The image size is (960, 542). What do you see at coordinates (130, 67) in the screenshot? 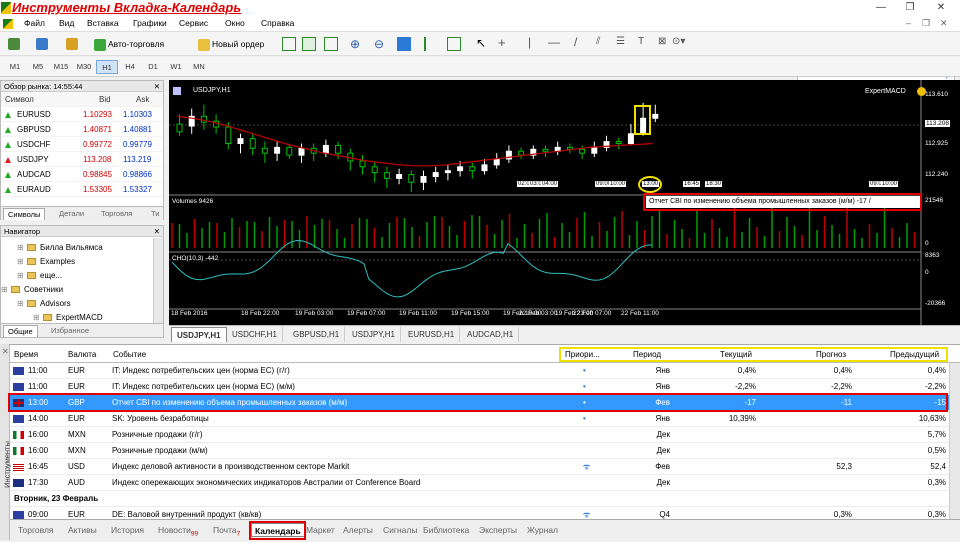
I see `tf-h4: H4` at bounding box center [130, 67].